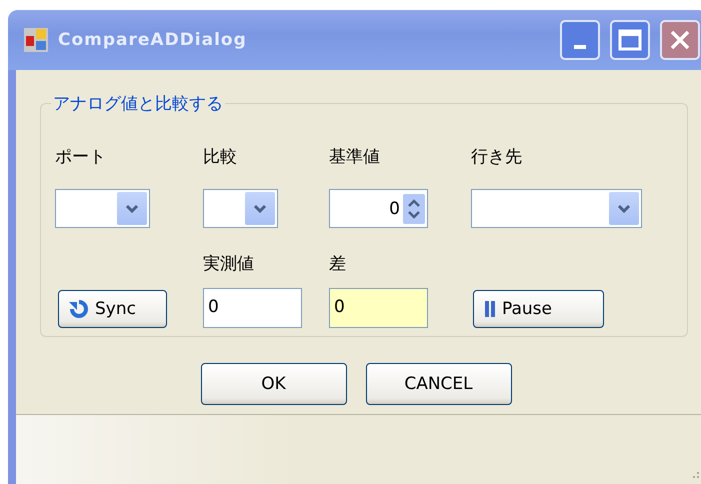 This screenshot has height=484, width=701. I want to click on app-icon, so click(36, 40).